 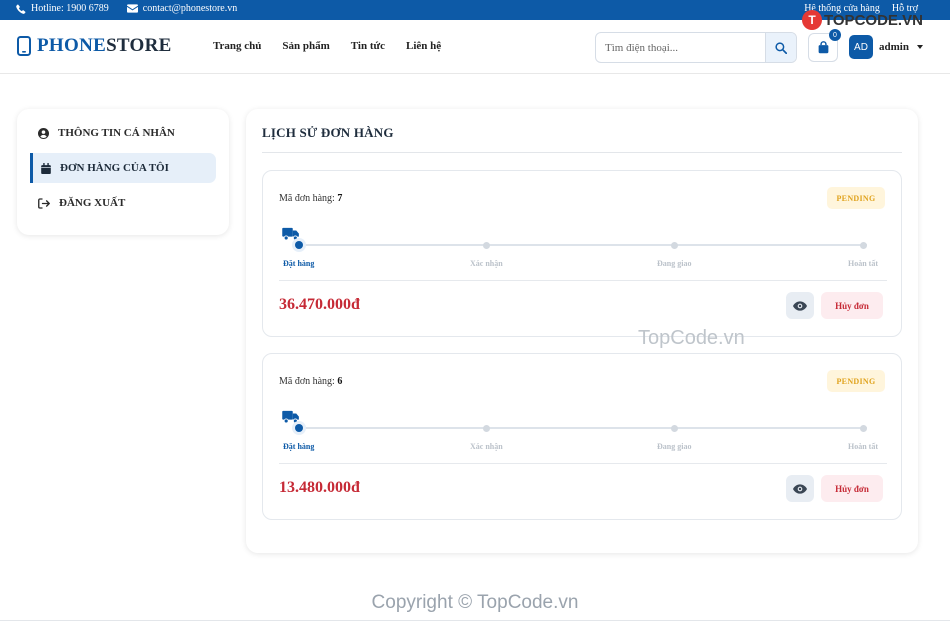 What do you see at coordinates (919, 47) in the screenshot?
I see `chevron-down-icon` at bounding box center [919, 47].